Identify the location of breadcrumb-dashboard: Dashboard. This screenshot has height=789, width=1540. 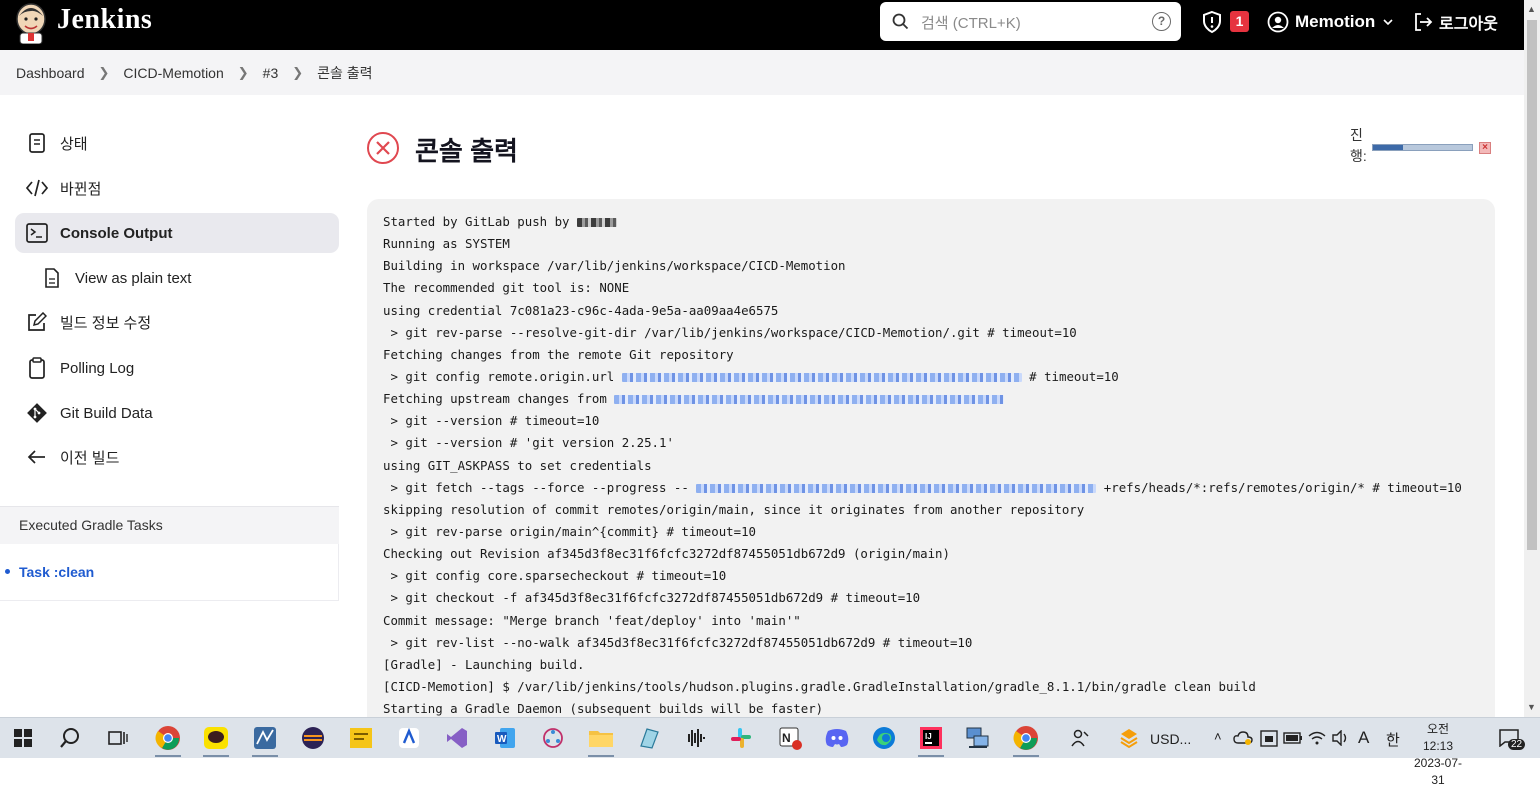
(50, 73).